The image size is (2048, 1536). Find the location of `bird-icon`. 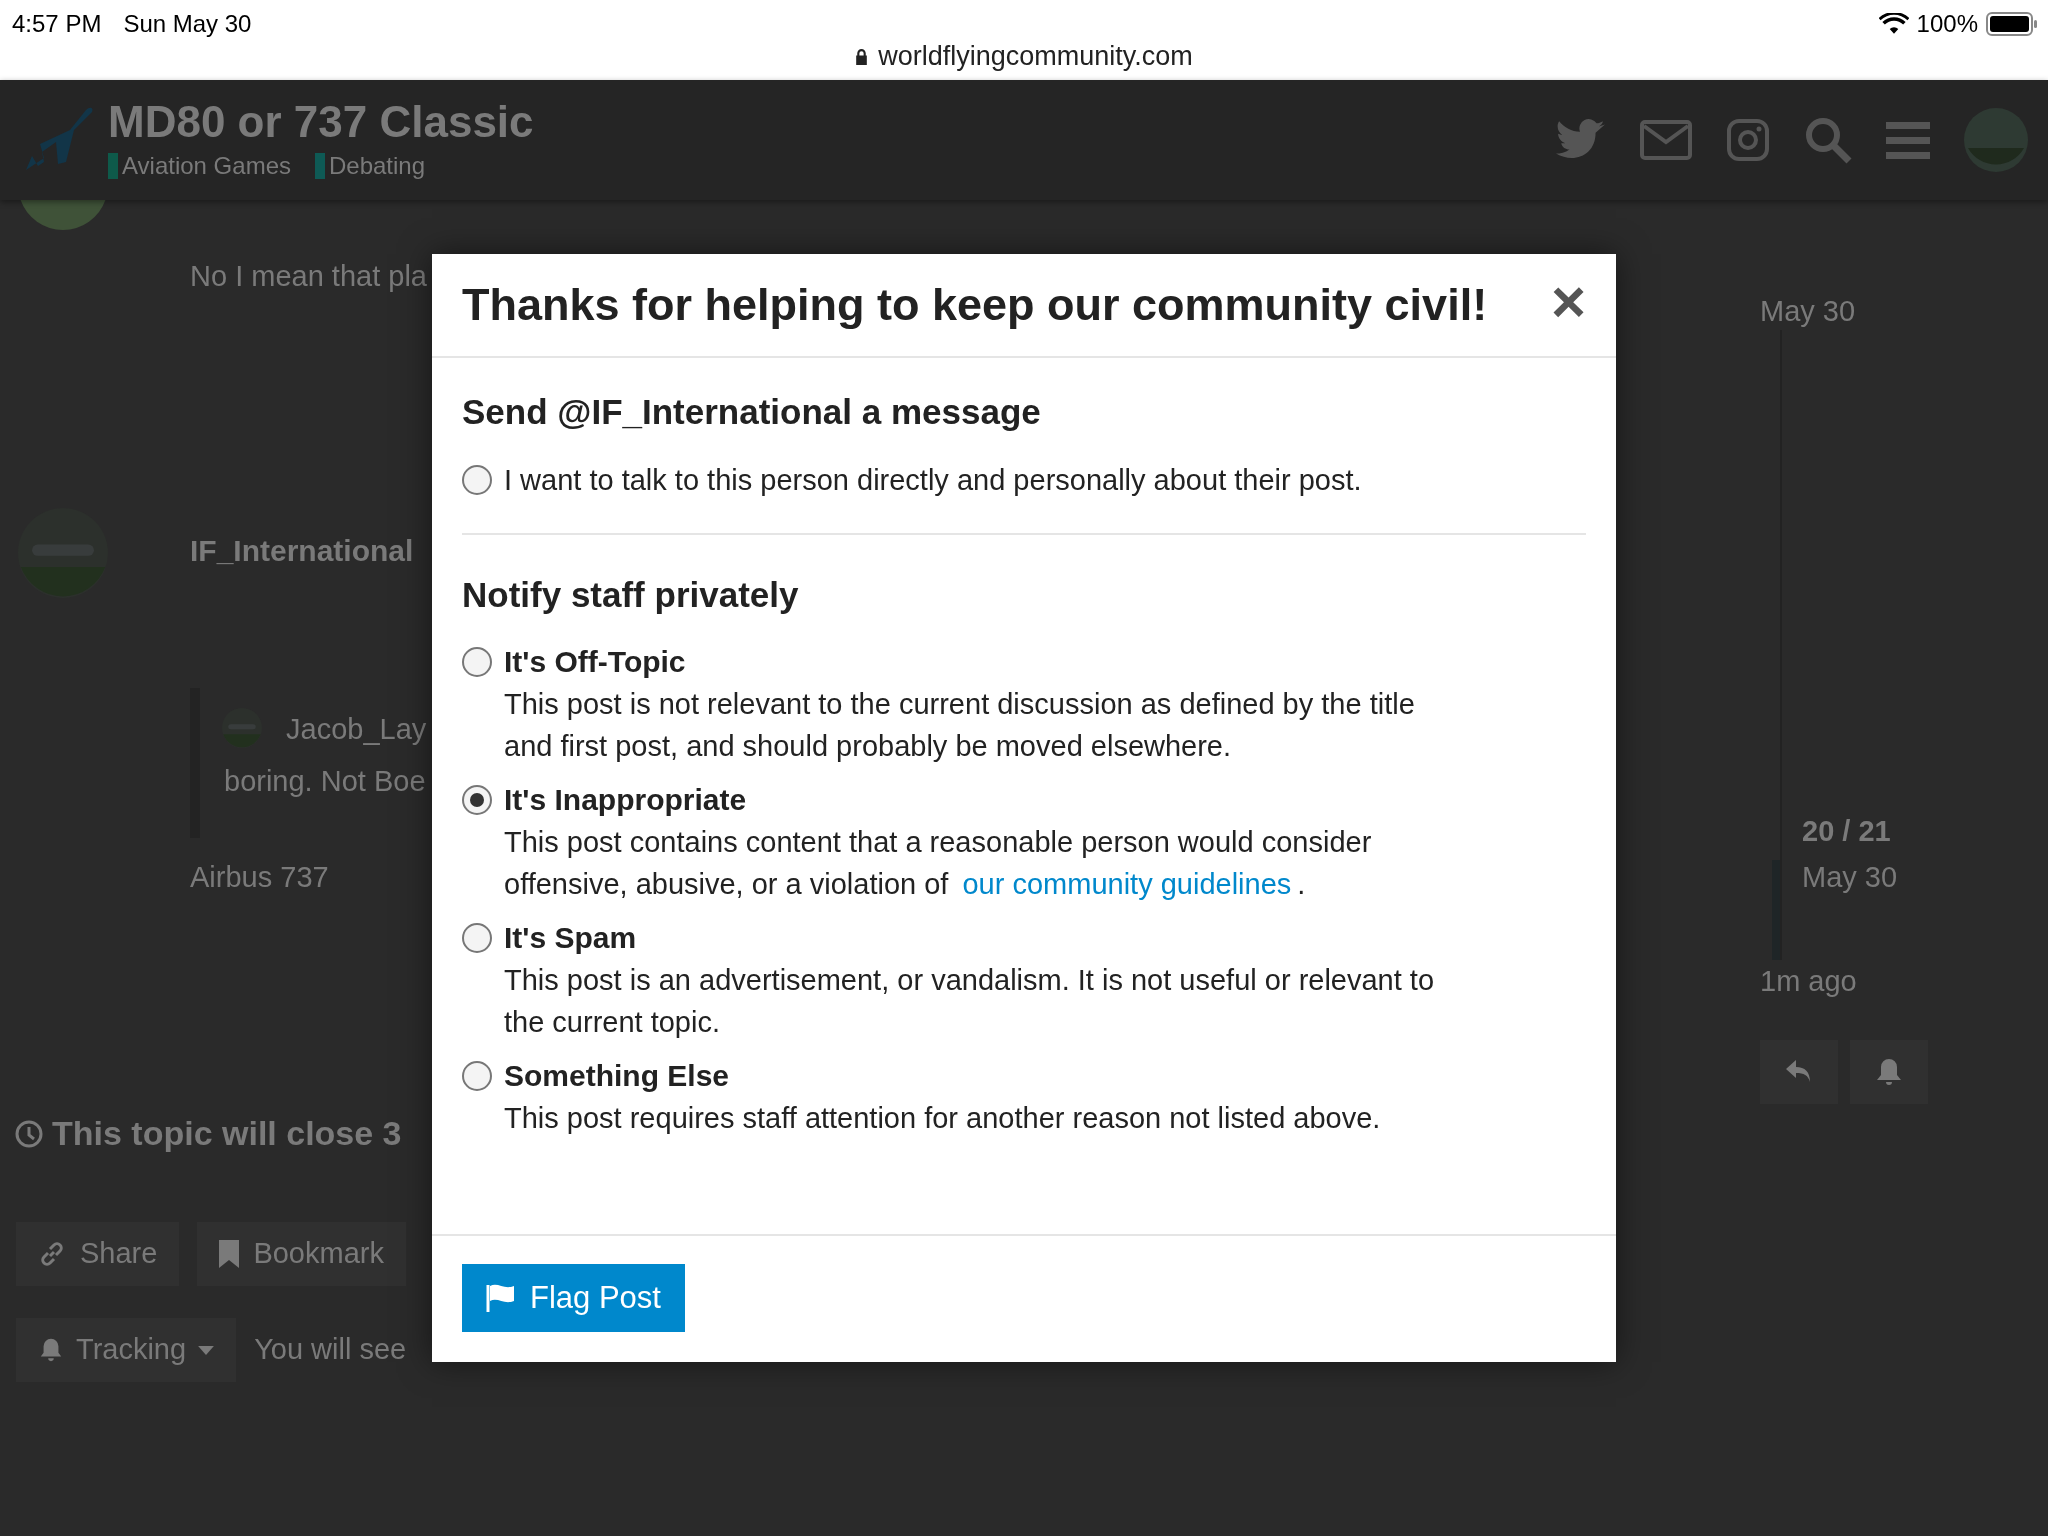

bird-icon is located at coordinates (1581, 140).